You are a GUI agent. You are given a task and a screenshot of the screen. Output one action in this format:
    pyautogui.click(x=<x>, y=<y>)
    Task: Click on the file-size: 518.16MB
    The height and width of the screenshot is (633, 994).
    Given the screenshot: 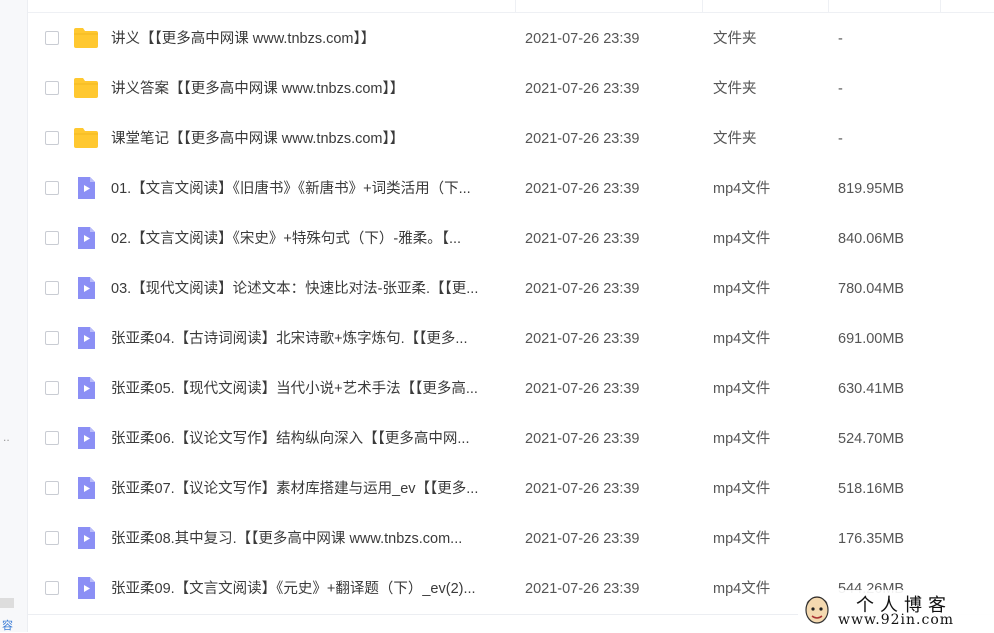 What is the action you would take?
    pyautogui.click(x=871, y=489)
    